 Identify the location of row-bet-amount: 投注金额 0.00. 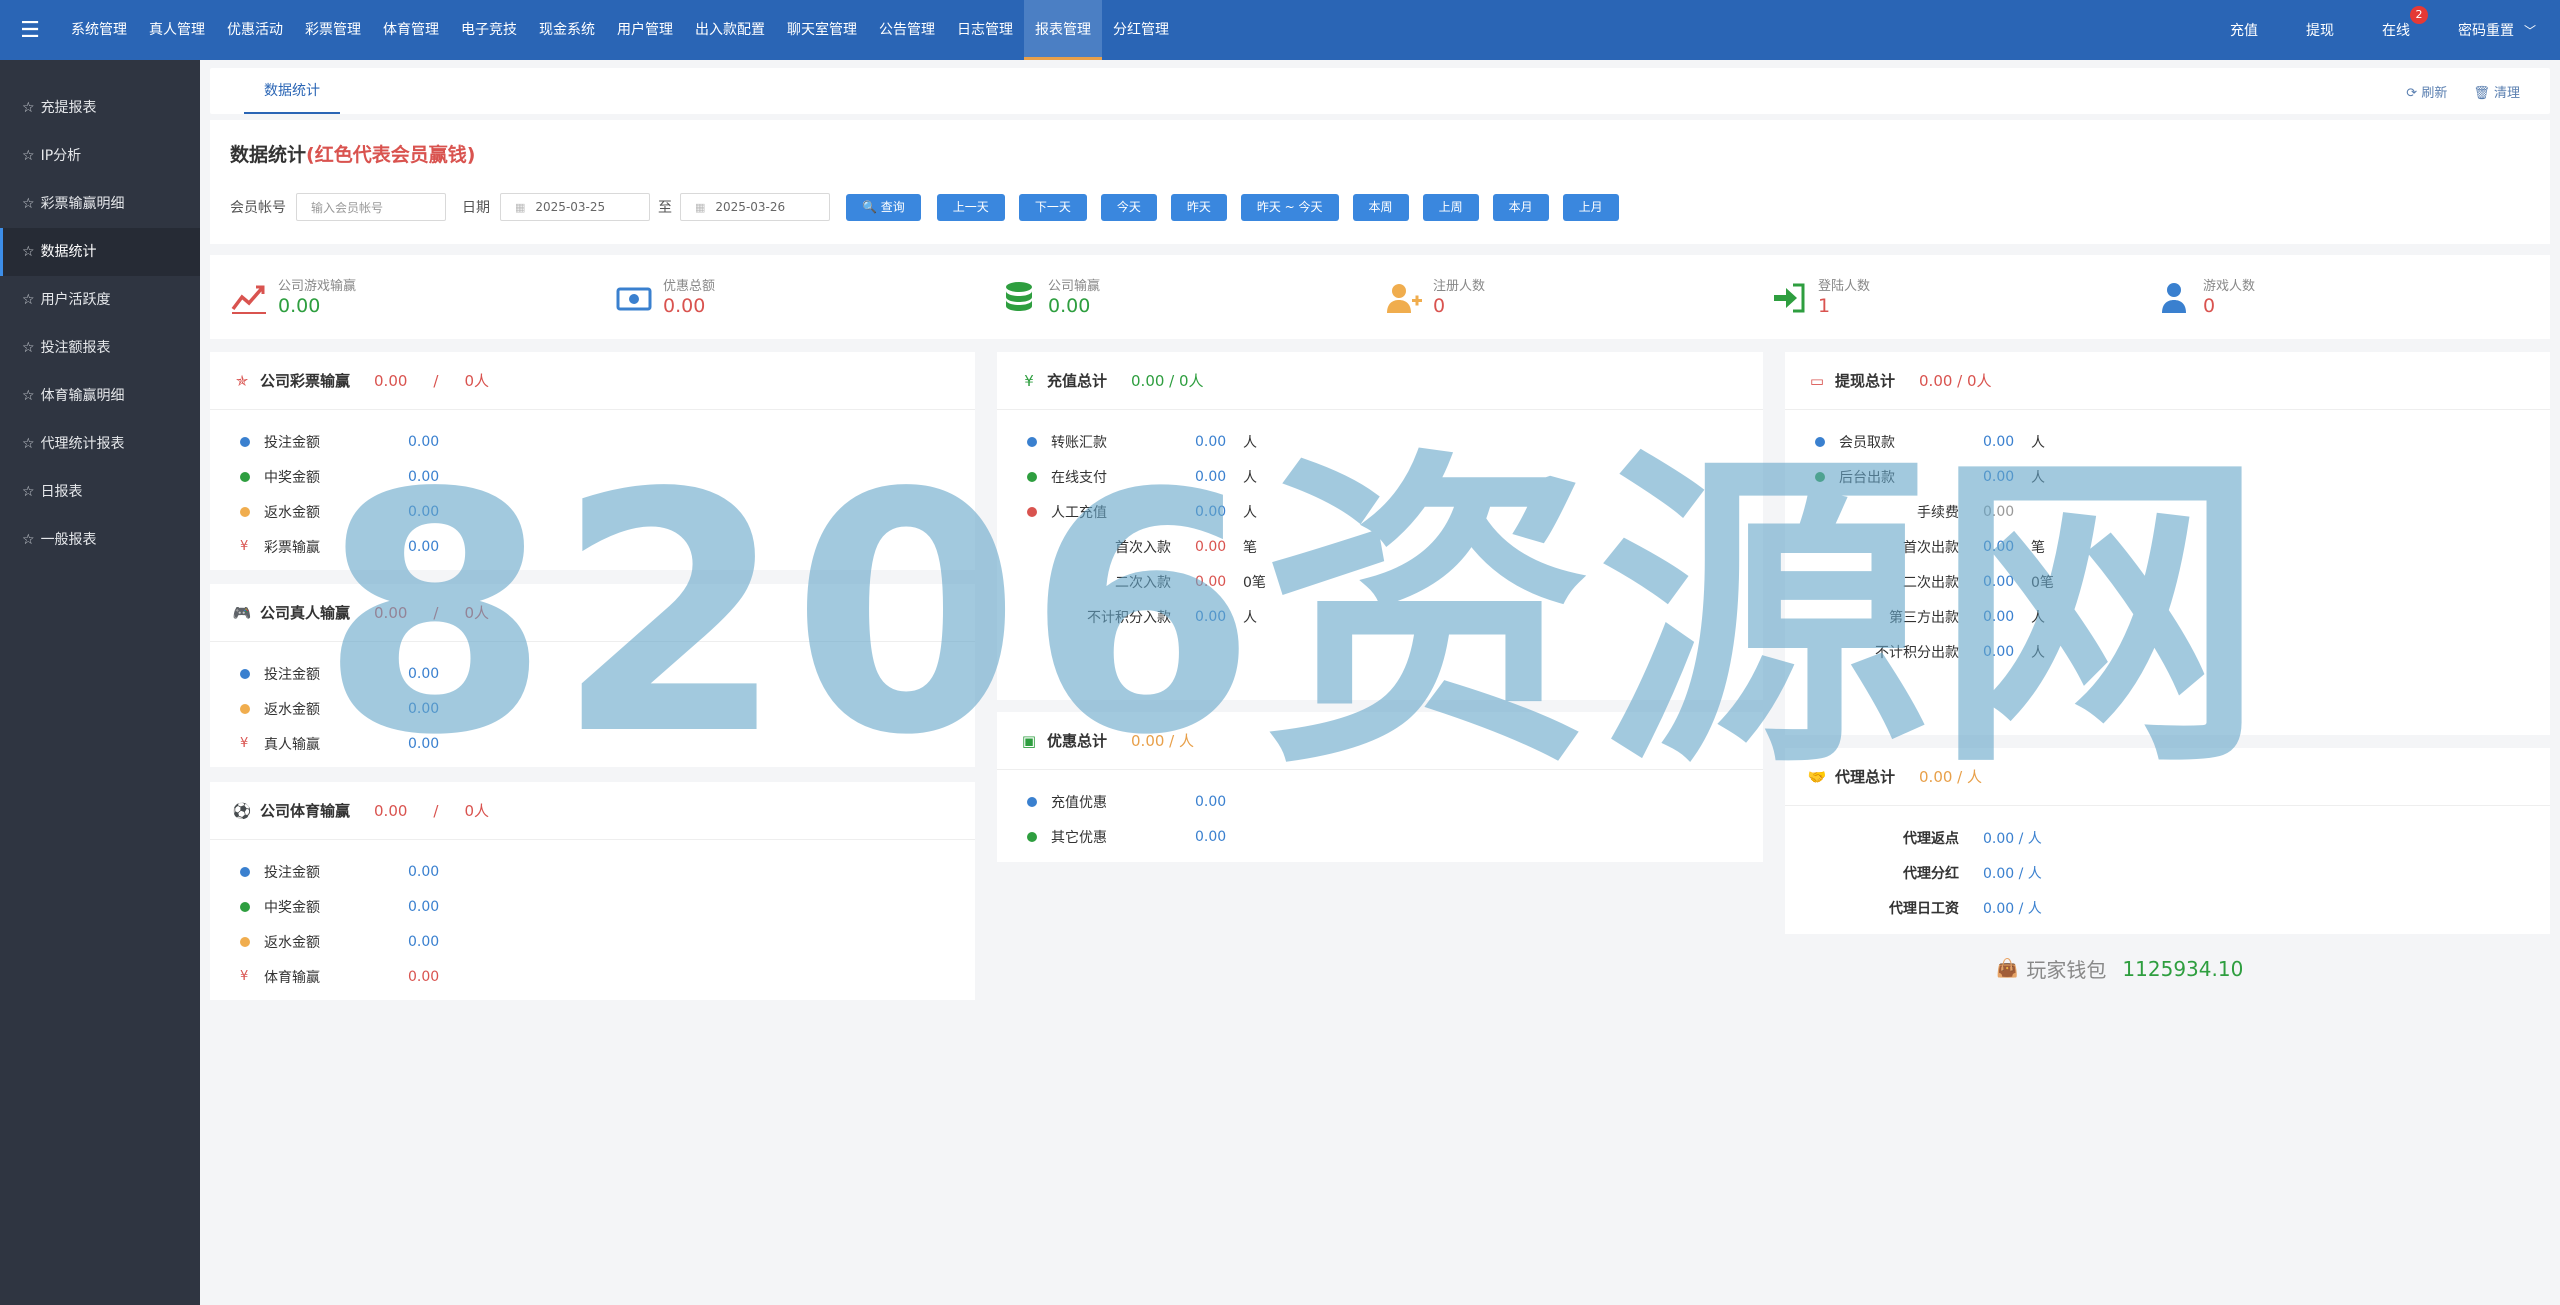
(592, 441).